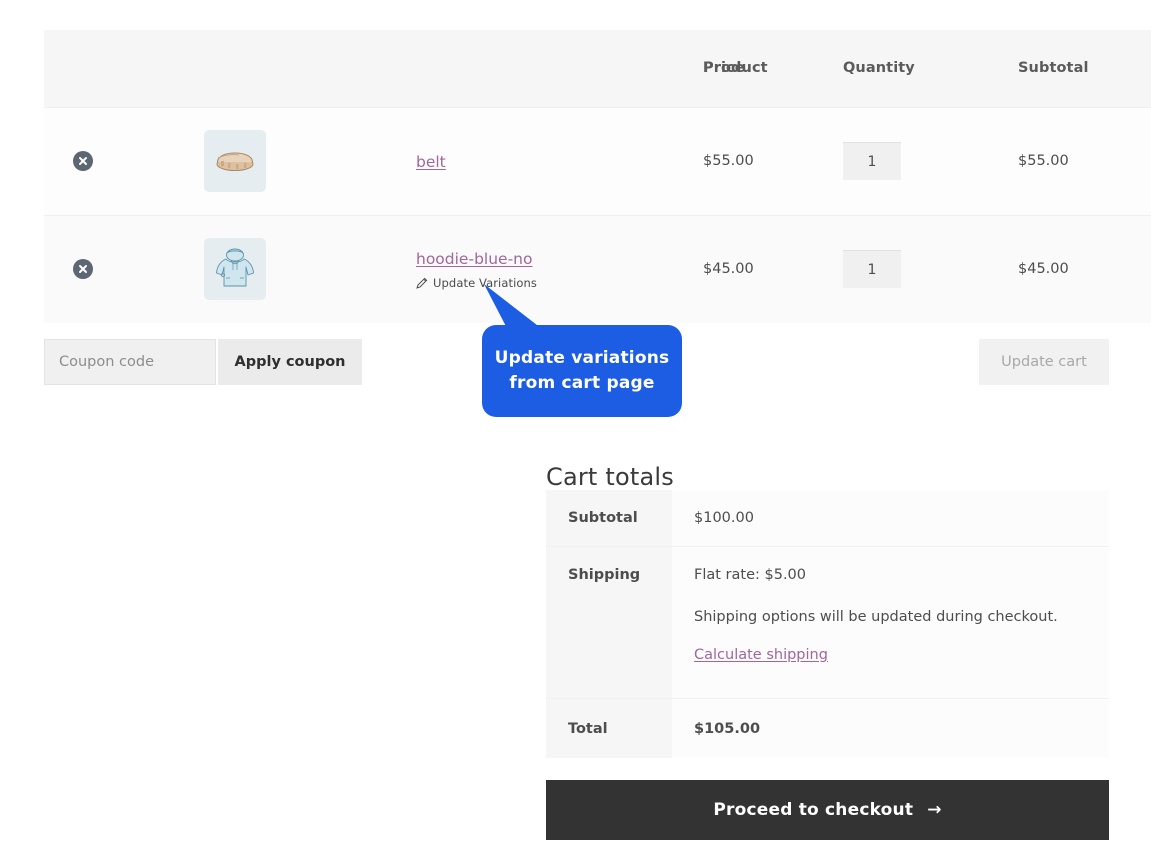  Describe the element at coordinates (1044, 362) in the screenshot. I see `update-cart-button: Update cart` at that location.